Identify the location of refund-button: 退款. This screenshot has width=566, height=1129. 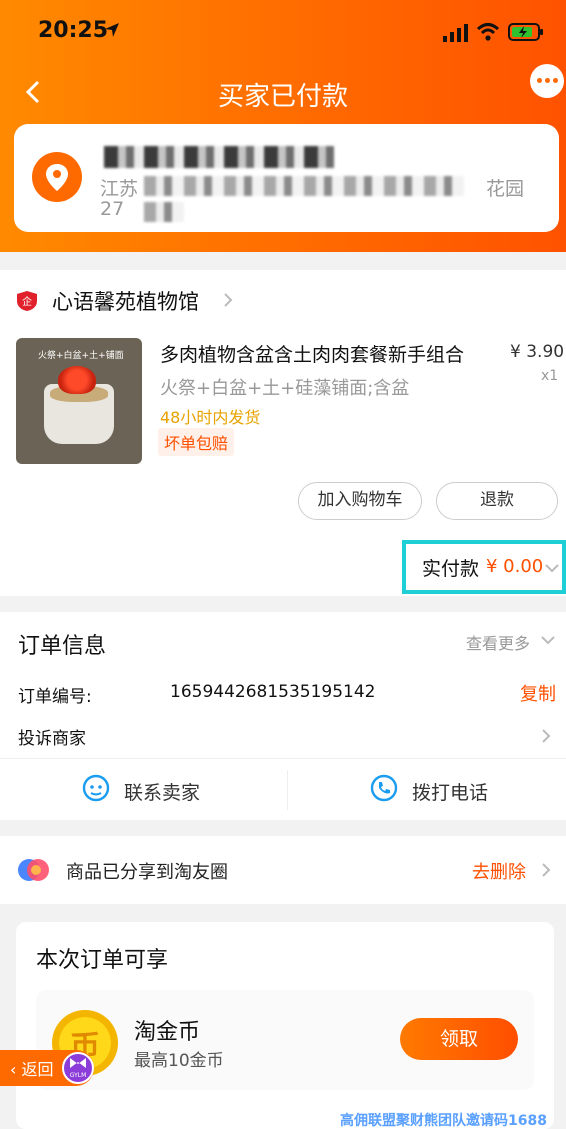
(497, 501).